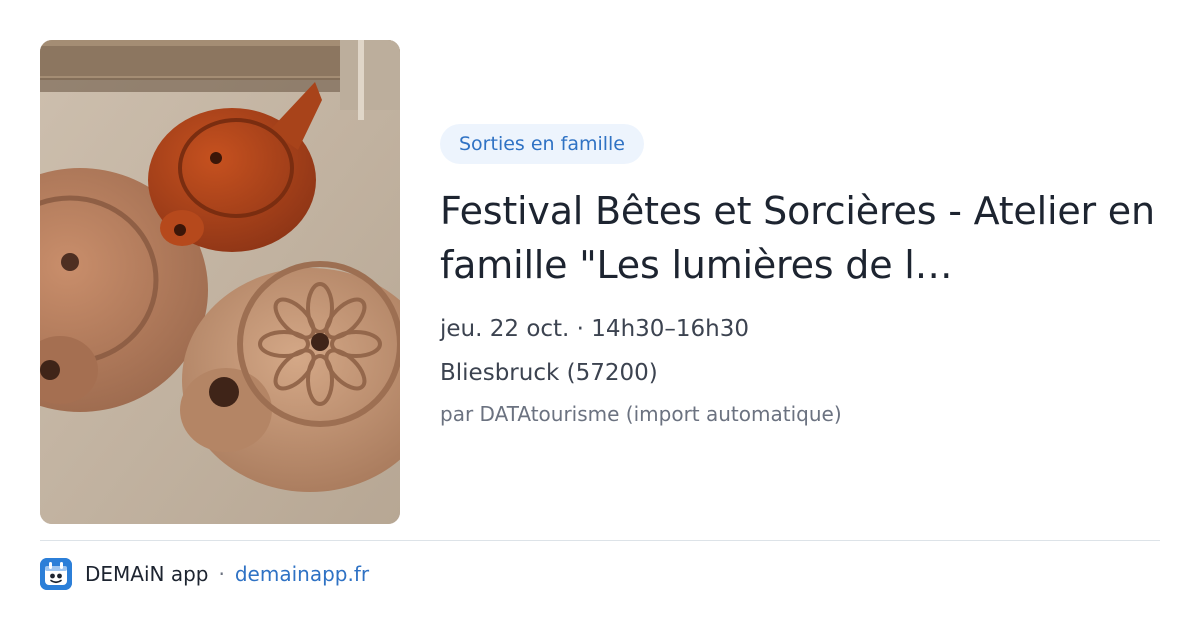 This screenshot has height=630, width=1200. Describe the element at coordinates (56, 574) in the screenshot. I see `demain-app-logo-icon` at that location.